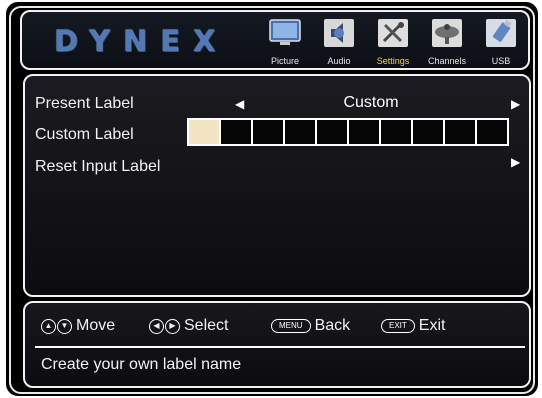 The height and width of the screenshot is (398, 542). I want to click on hint-select-label: Select, so click(206, 325).